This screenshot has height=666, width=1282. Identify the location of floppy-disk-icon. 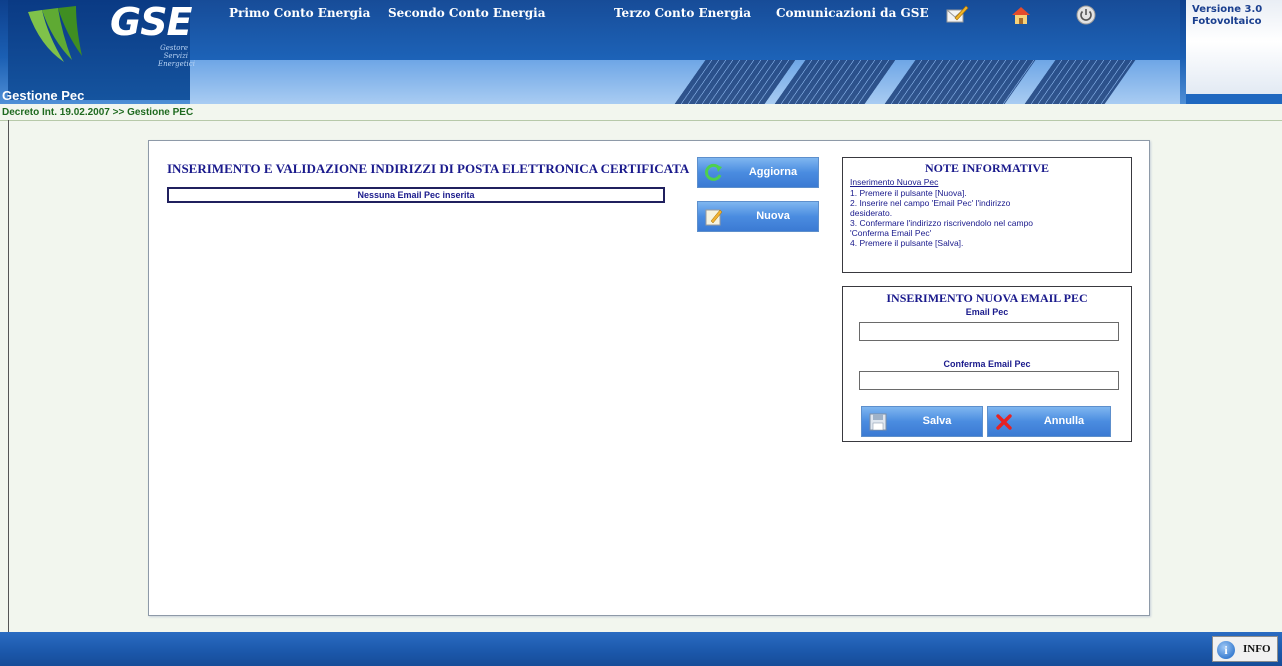
(878, 422).